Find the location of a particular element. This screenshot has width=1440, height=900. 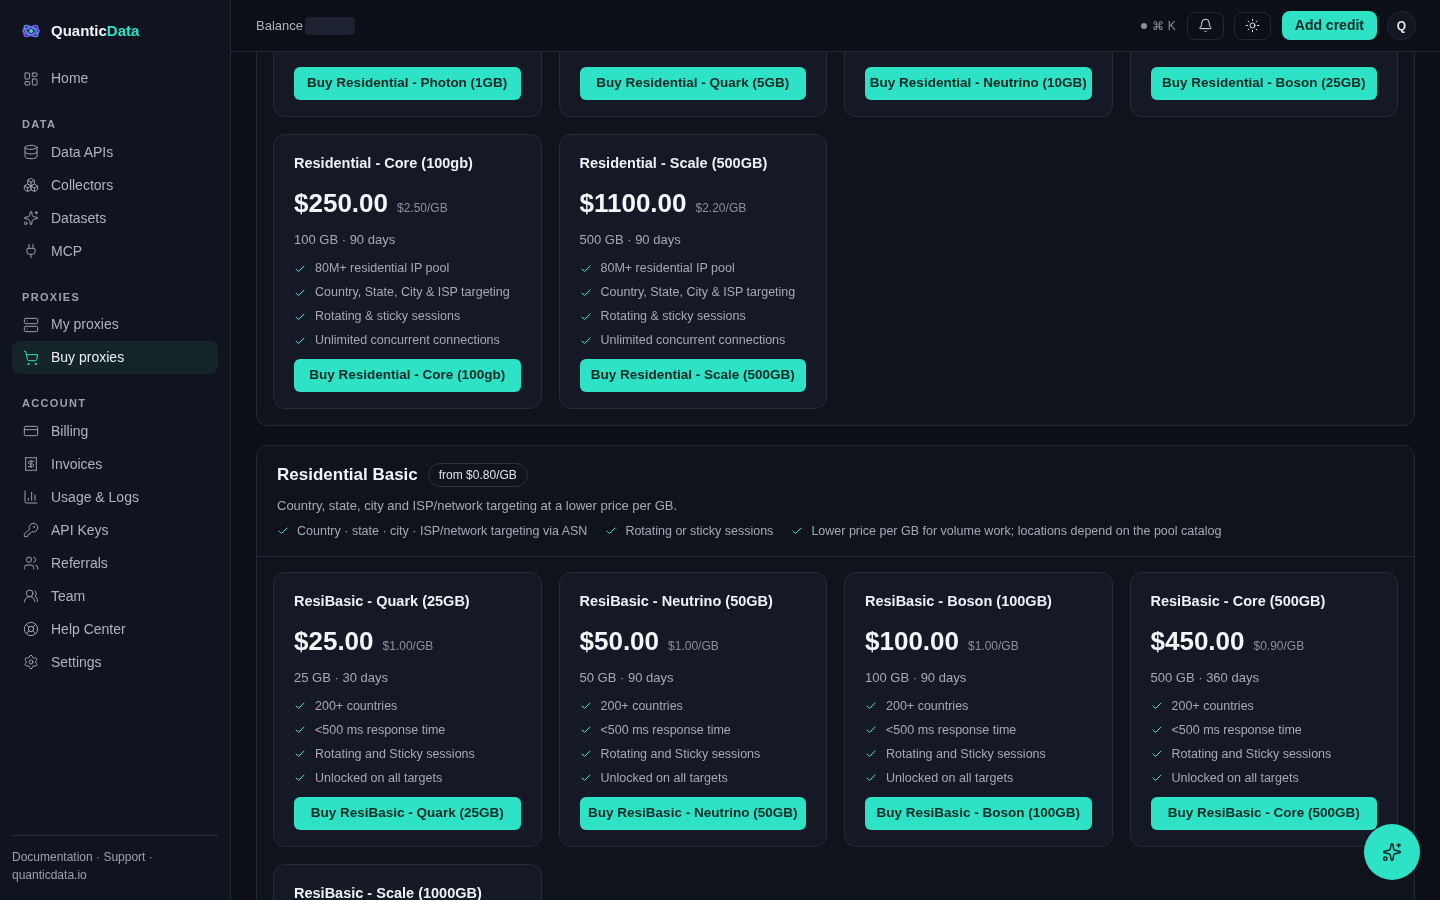

sidebar-item: Usage & Logs is located at coordinates (115, 497).